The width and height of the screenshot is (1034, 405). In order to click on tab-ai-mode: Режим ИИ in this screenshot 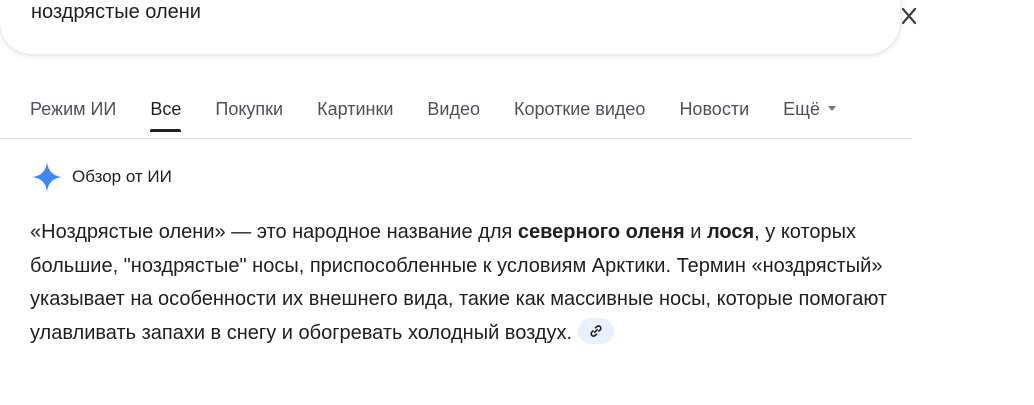, I will do `click(73, 114)`.